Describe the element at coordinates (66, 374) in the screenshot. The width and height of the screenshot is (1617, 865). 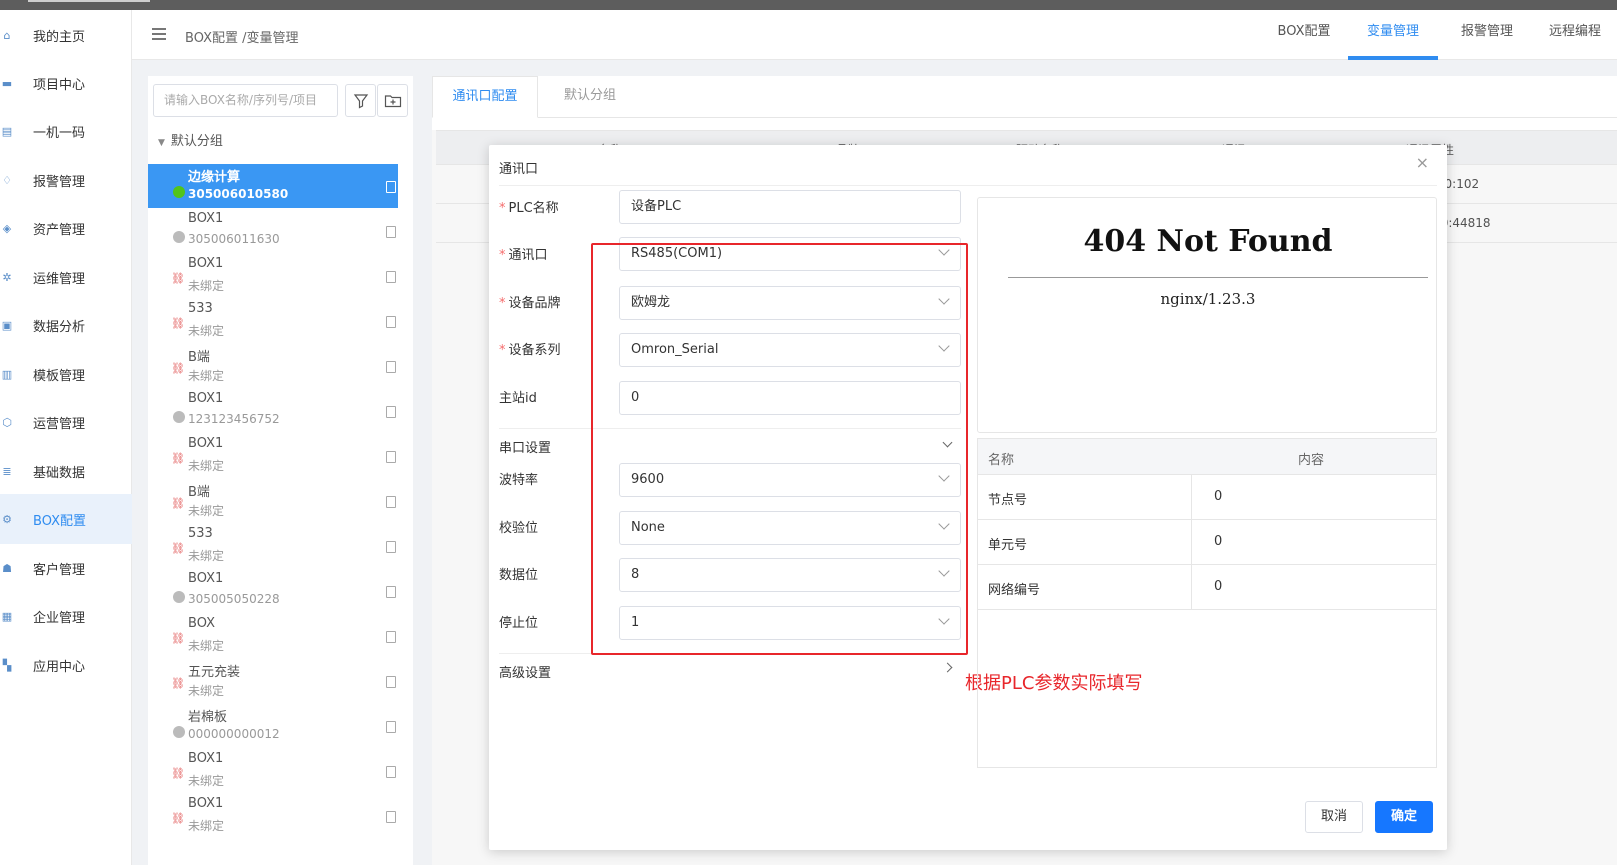
I see `sidebar-item-templates: ▥ 模板管理` at that location.